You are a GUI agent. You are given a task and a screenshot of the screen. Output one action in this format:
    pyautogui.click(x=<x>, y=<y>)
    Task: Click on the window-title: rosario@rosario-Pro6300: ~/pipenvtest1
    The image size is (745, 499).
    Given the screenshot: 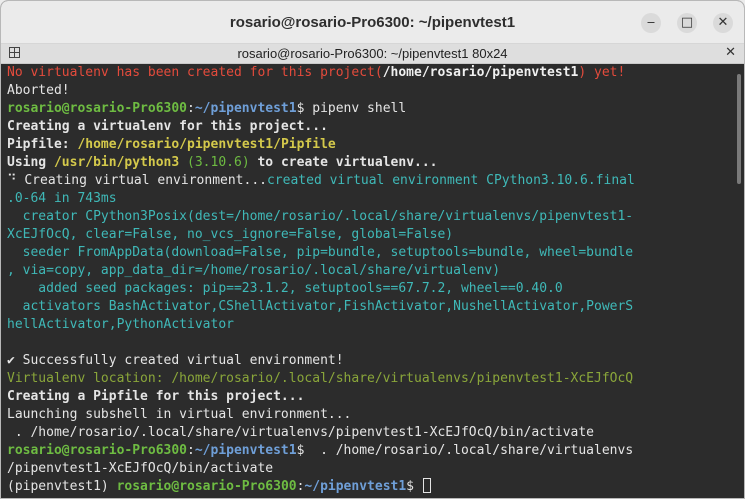 What is the action you would take?
    pyautogui.click(x=372, y=22)
    